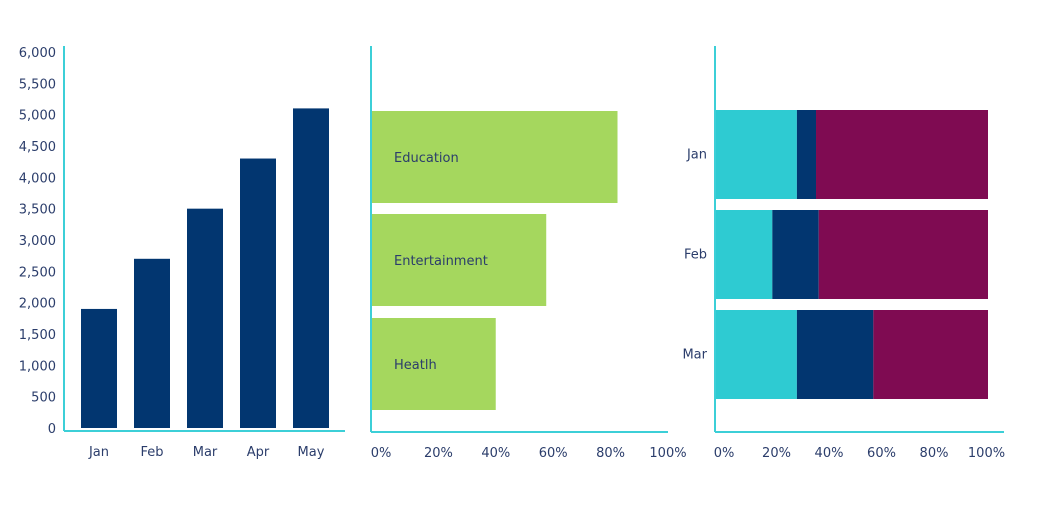 The height and width of the screenshot is (524, 1050). I want to click on bar-jan, so click(99, 368).